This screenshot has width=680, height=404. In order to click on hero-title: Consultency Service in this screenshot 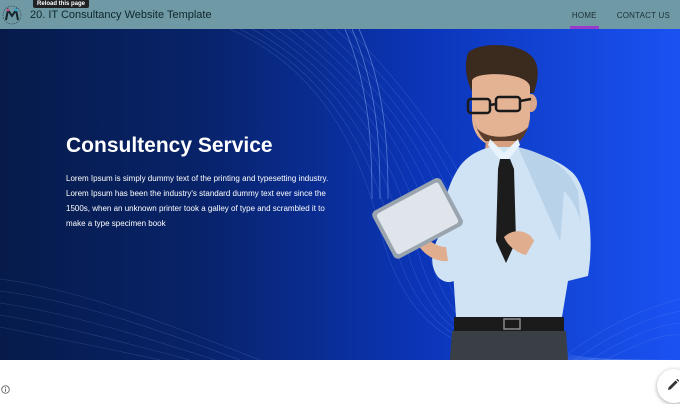, I will do `click(169, 145)`.